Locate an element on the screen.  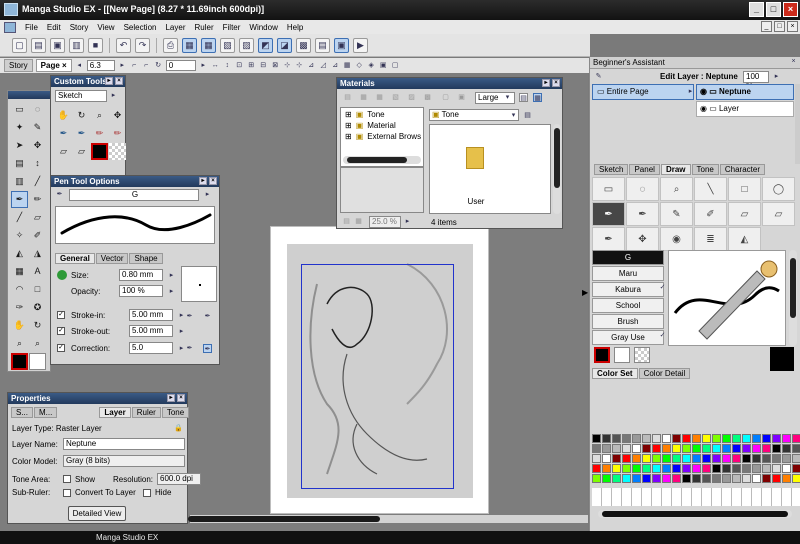
brush-item-kabura: Kabura is located at coordinates (628, 289).